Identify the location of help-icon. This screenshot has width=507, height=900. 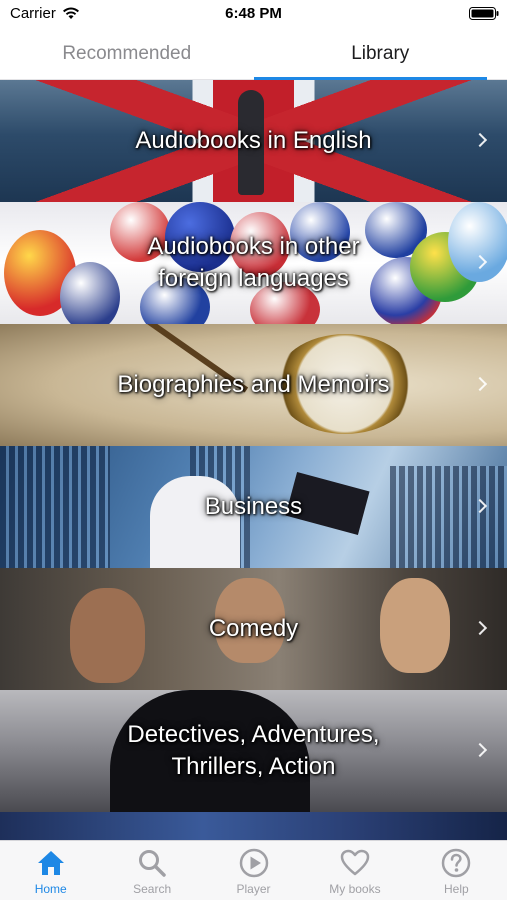
(456, 863).